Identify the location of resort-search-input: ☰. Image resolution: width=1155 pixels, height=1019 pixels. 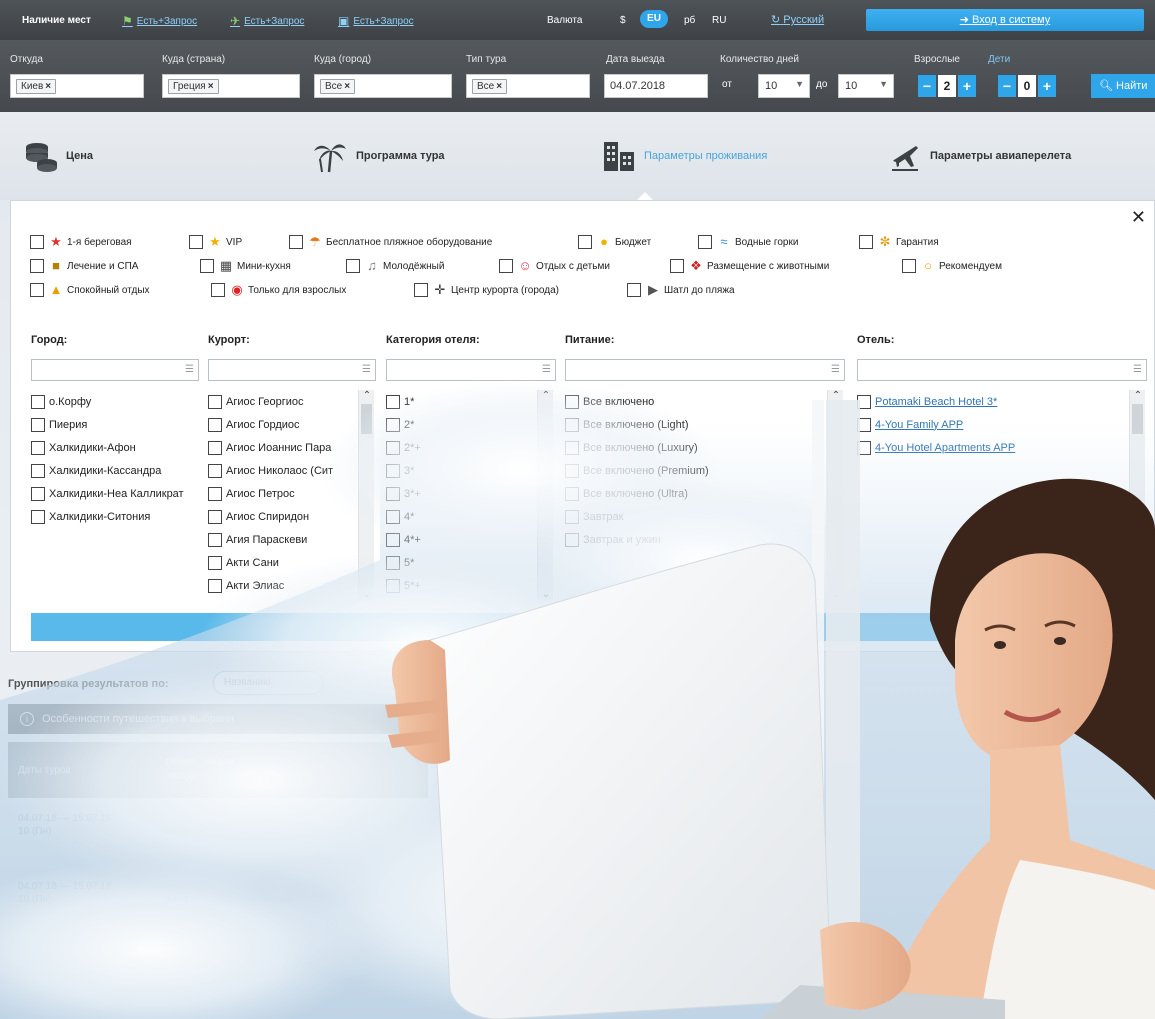
(292, 370).